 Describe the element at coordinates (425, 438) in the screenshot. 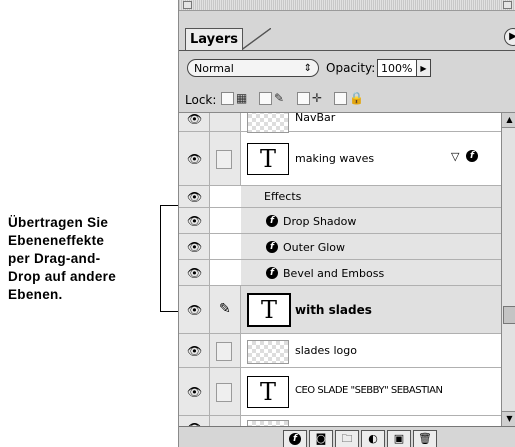

I see `trash-icon: 🗑` at that location.